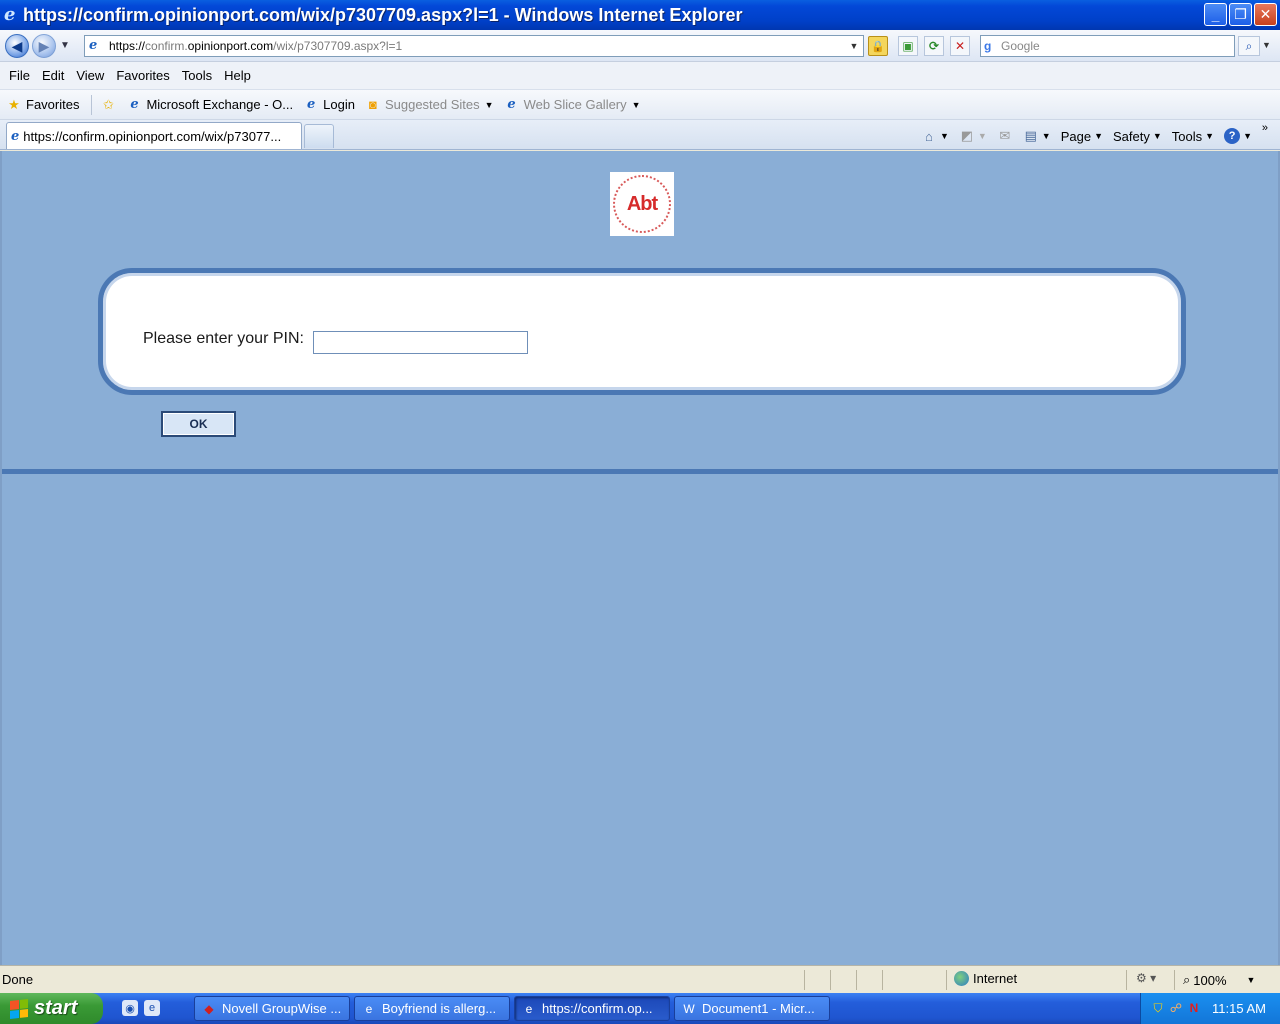 This screenshot has width=1280, height=1024. I want to click on search-placeholder: Google, so click(1020, 46).